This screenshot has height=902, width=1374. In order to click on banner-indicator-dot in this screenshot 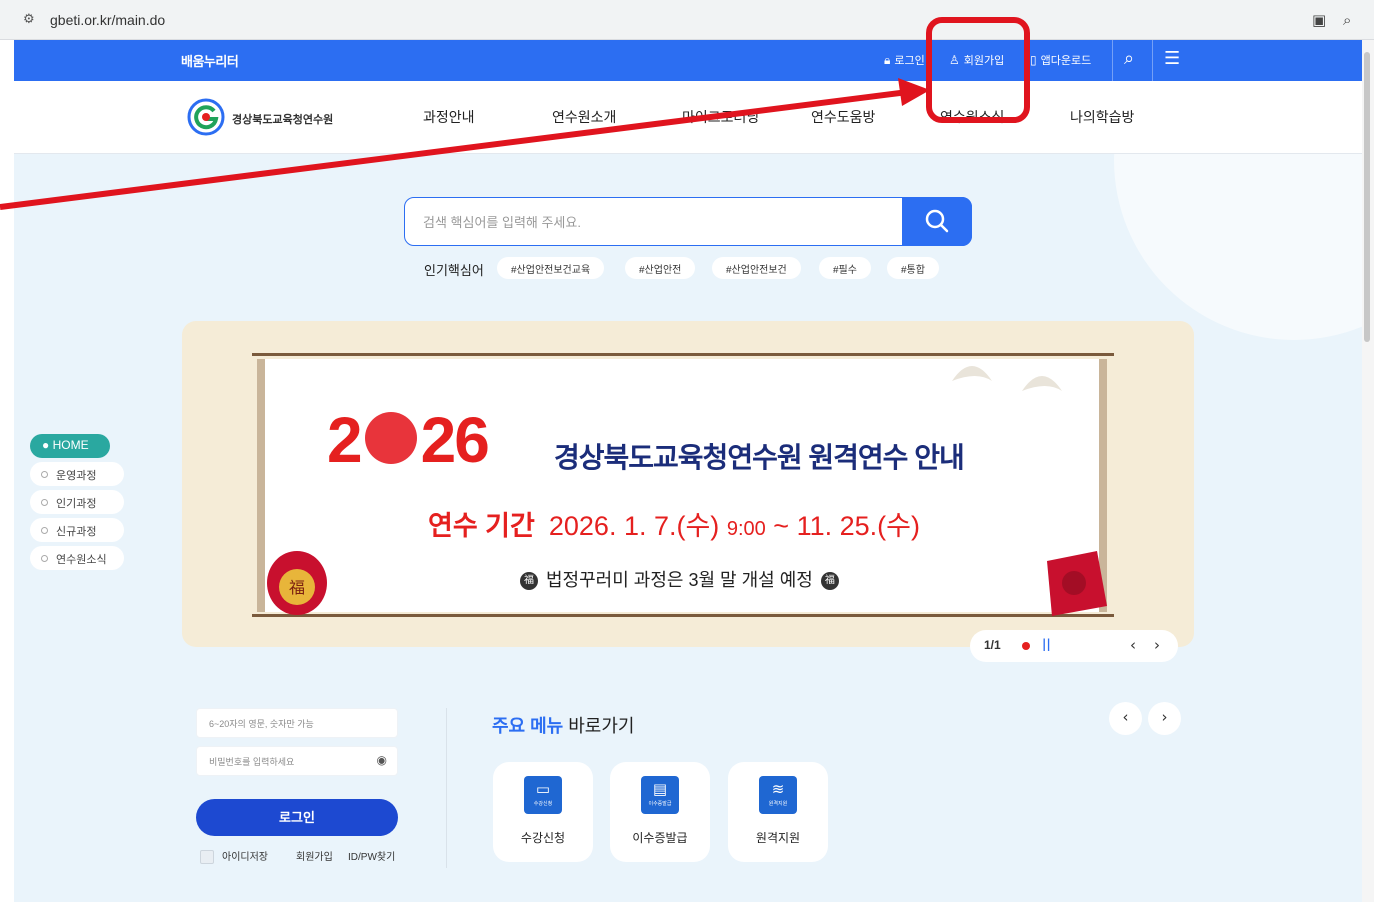, I will do `click(1026, 646)`.